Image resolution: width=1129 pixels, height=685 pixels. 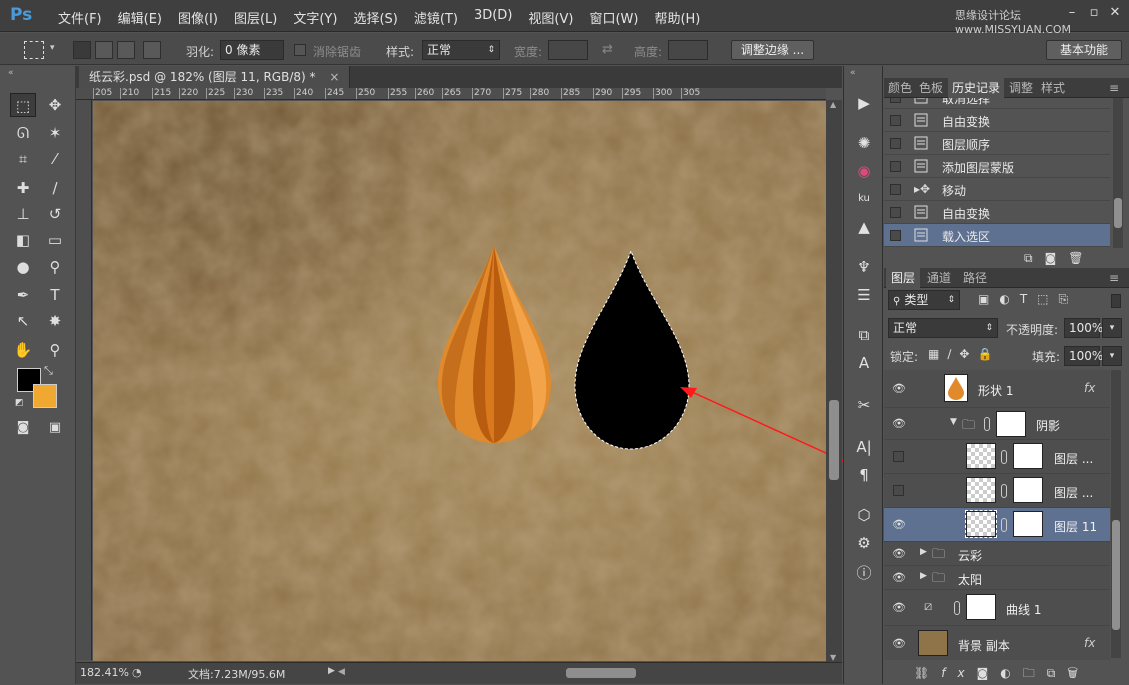 What do you see at coordinates (55, 240) in the screenshot?
I see `gradient-tool-icon: ▭` at bounding box center [55, 240].